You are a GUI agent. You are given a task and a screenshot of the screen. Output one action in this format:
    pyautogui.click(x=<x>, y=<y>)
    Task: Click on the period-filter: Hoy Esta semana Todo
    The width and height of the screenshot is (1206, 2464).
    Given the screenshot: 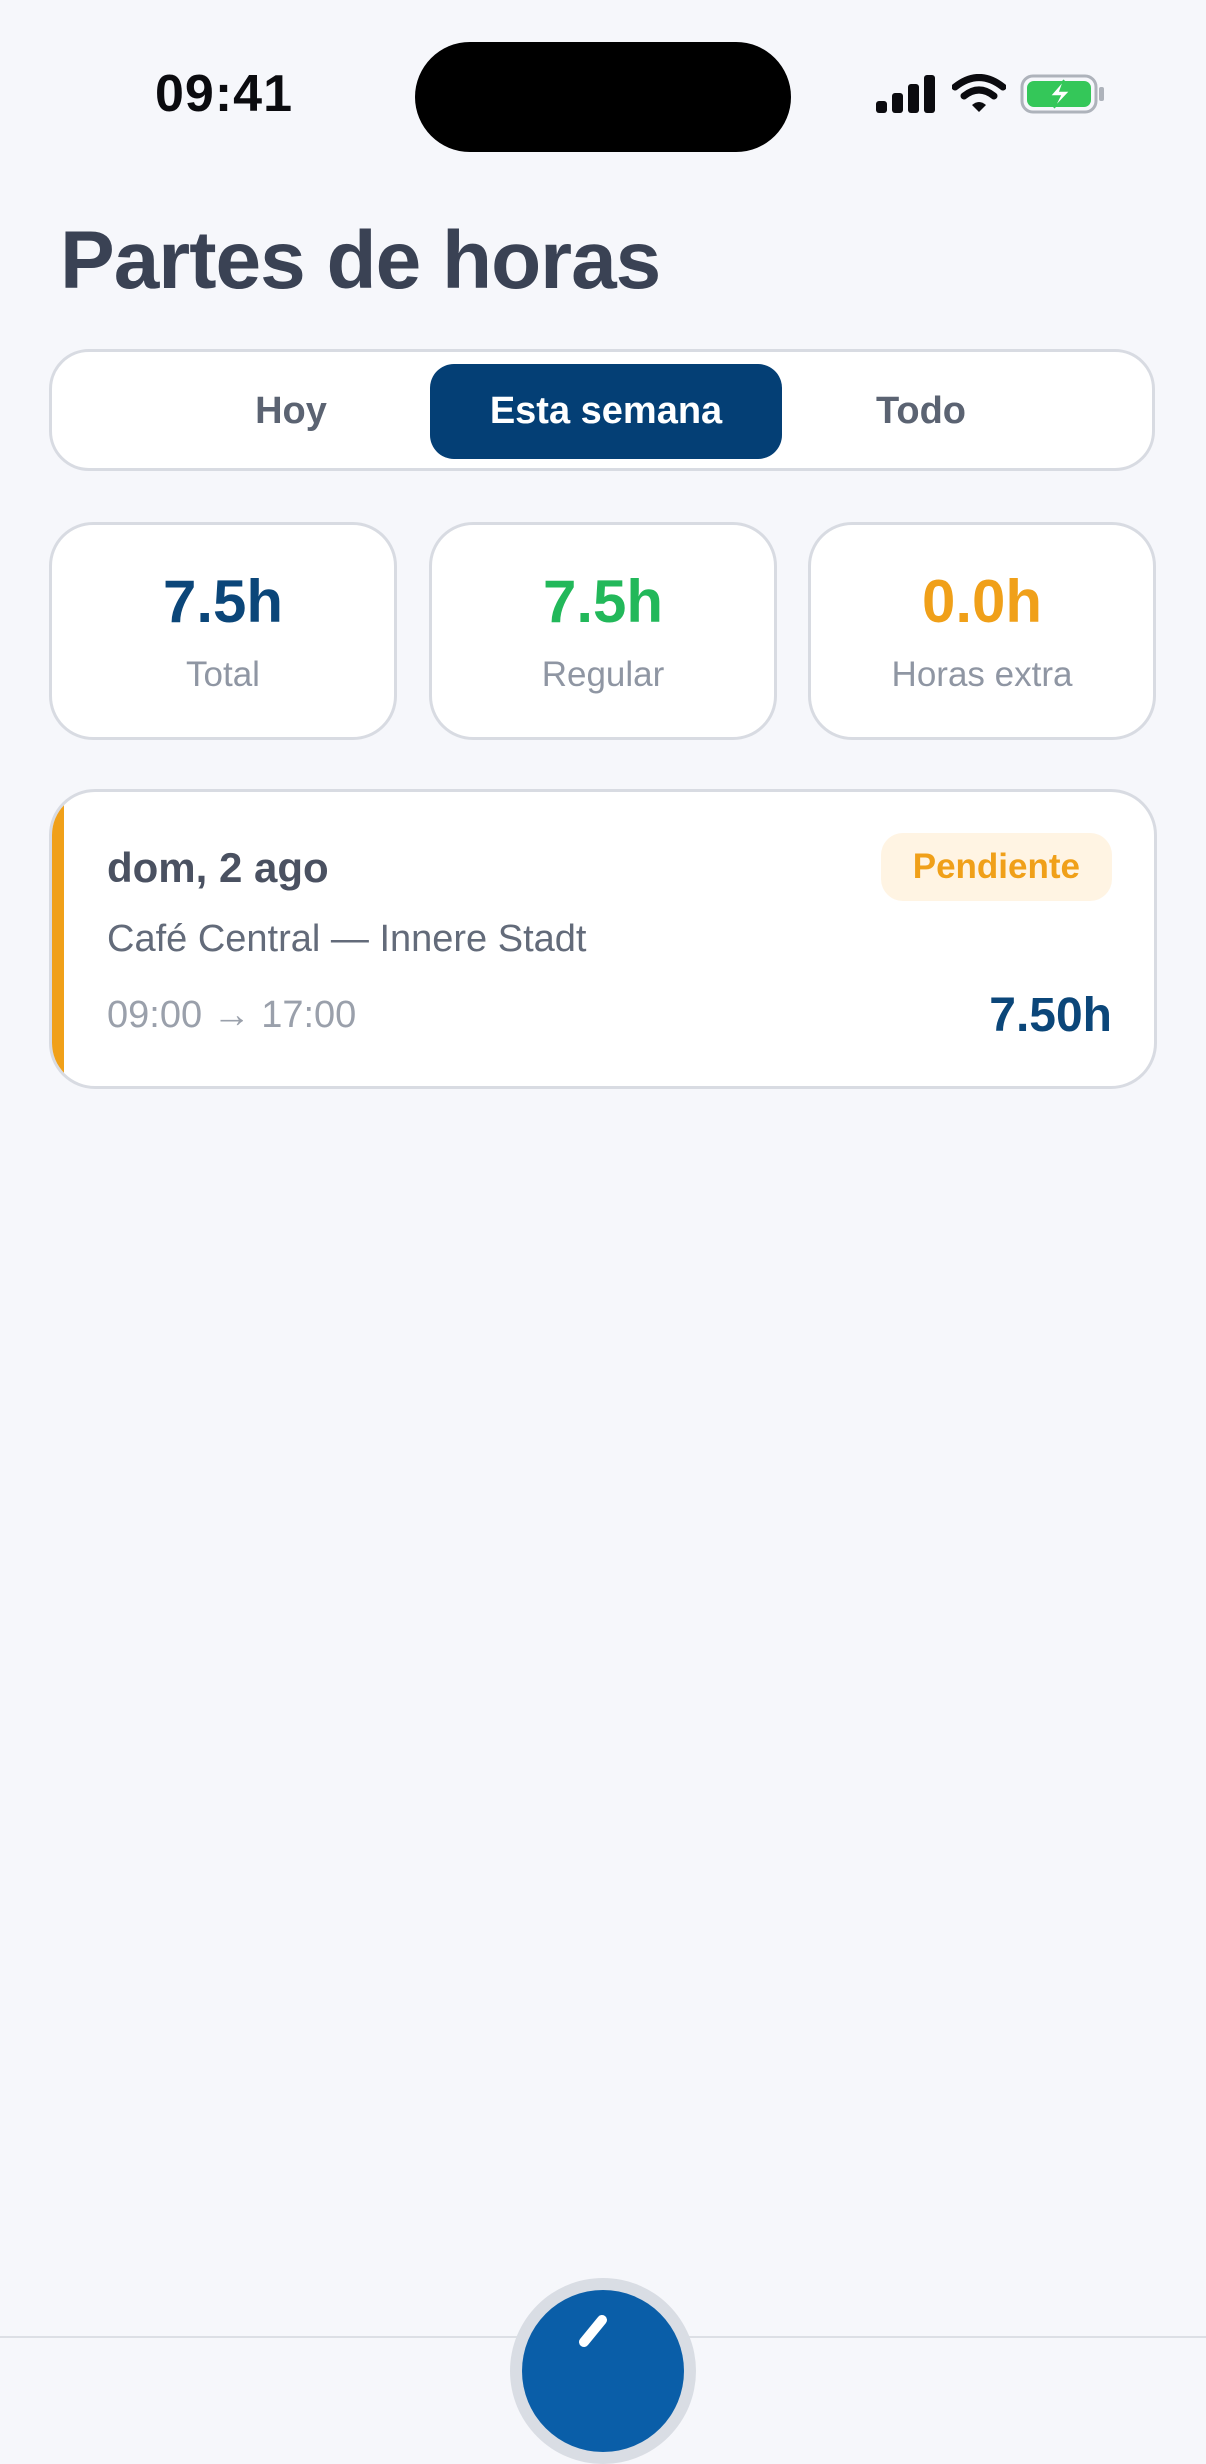 What is the action you would take?
    pyautogui.click(x=602, y=410)
    